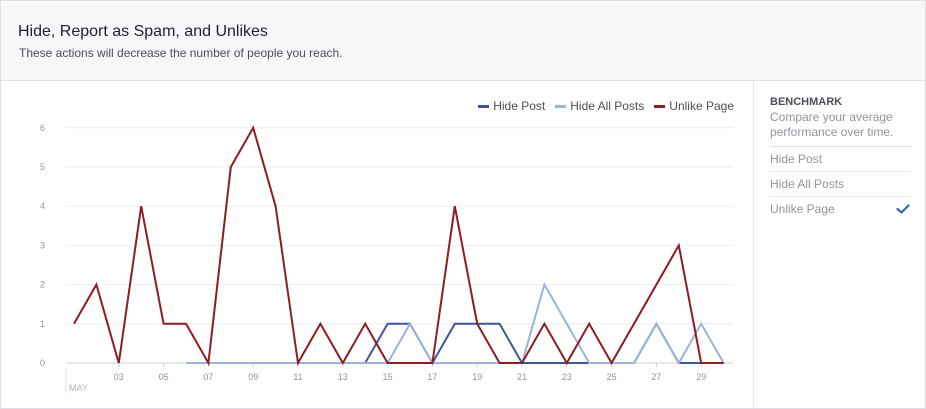  What do you see at coordinates (522, 377) in the screenshot?
I see `x-tick-label: 21` at bounding box center [522, 377].